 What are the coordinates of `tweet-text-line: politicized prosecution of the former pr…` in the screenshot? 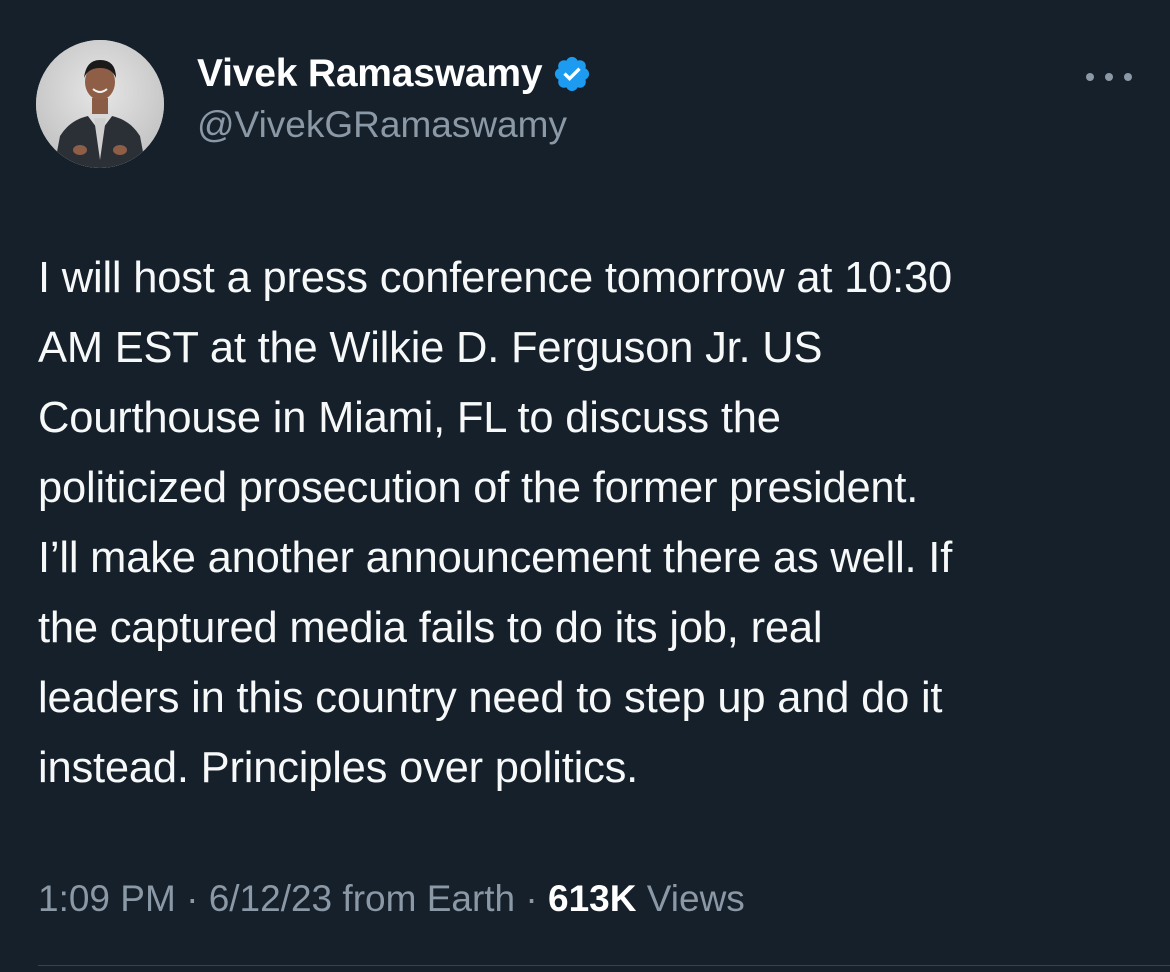 It's located at (478, 488).